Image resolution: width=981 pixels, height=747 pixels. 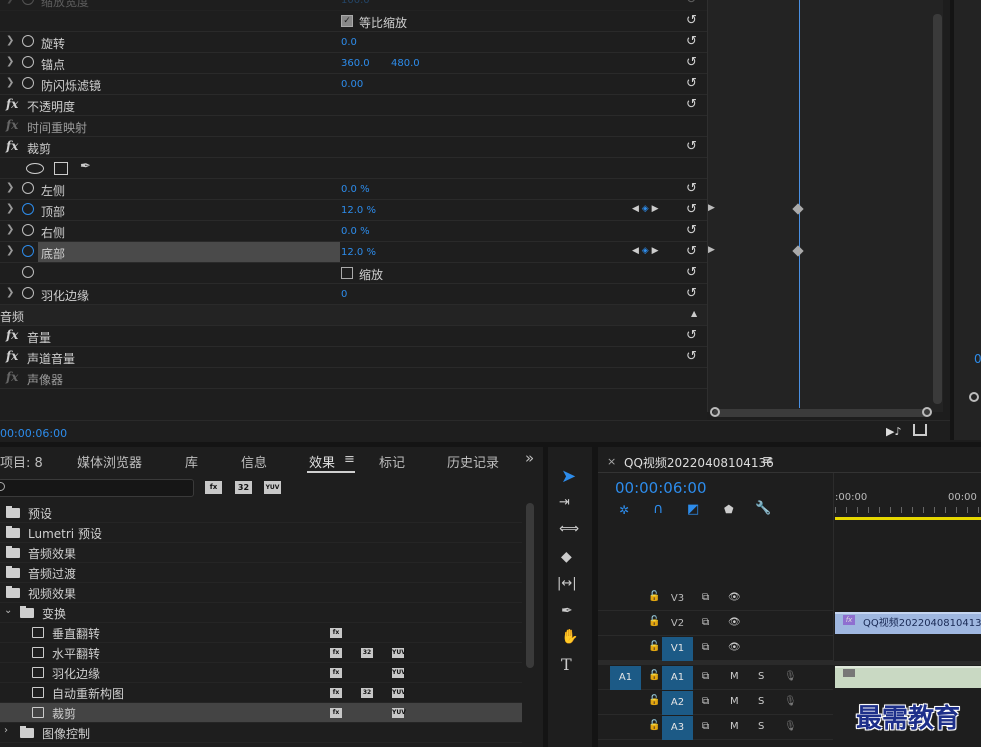 I want to click on export-icon, so click(x=920, y=430).